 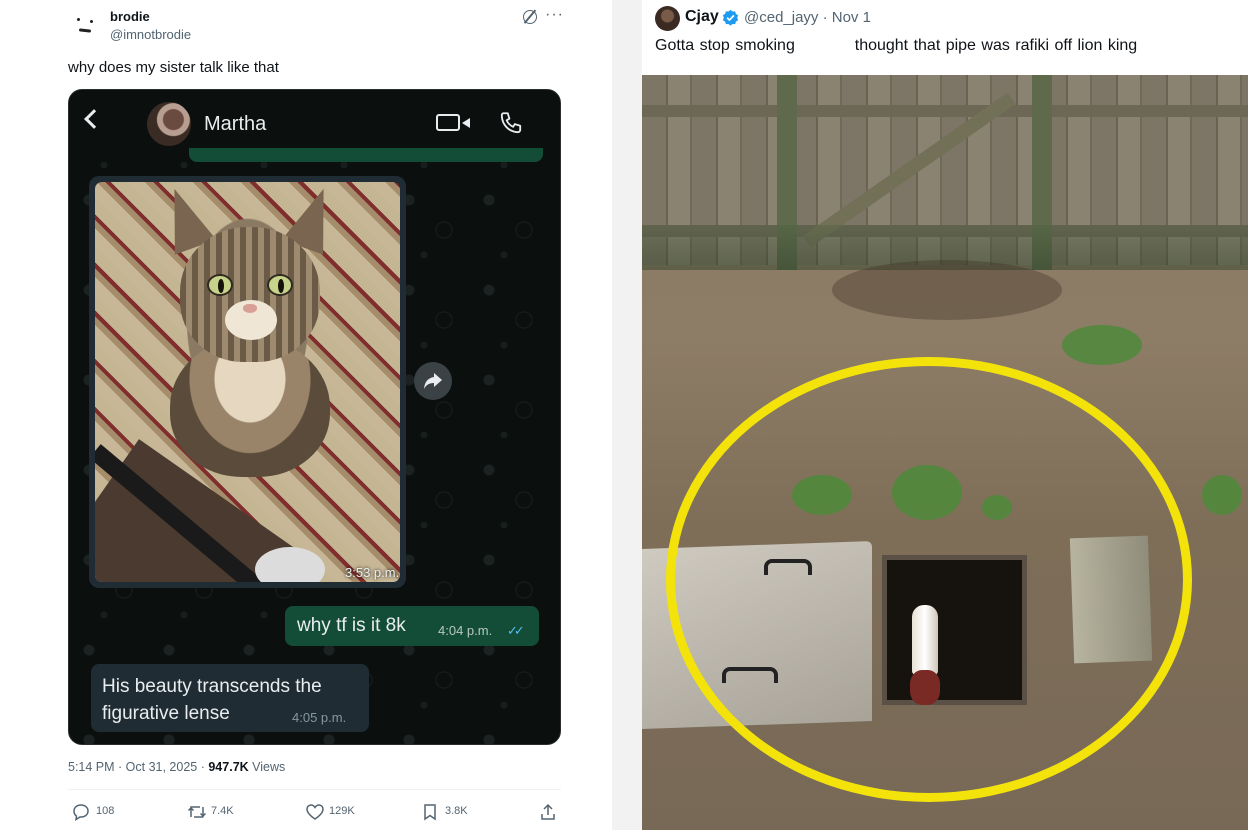 I want to click on divider, so click(x=314, y=789).